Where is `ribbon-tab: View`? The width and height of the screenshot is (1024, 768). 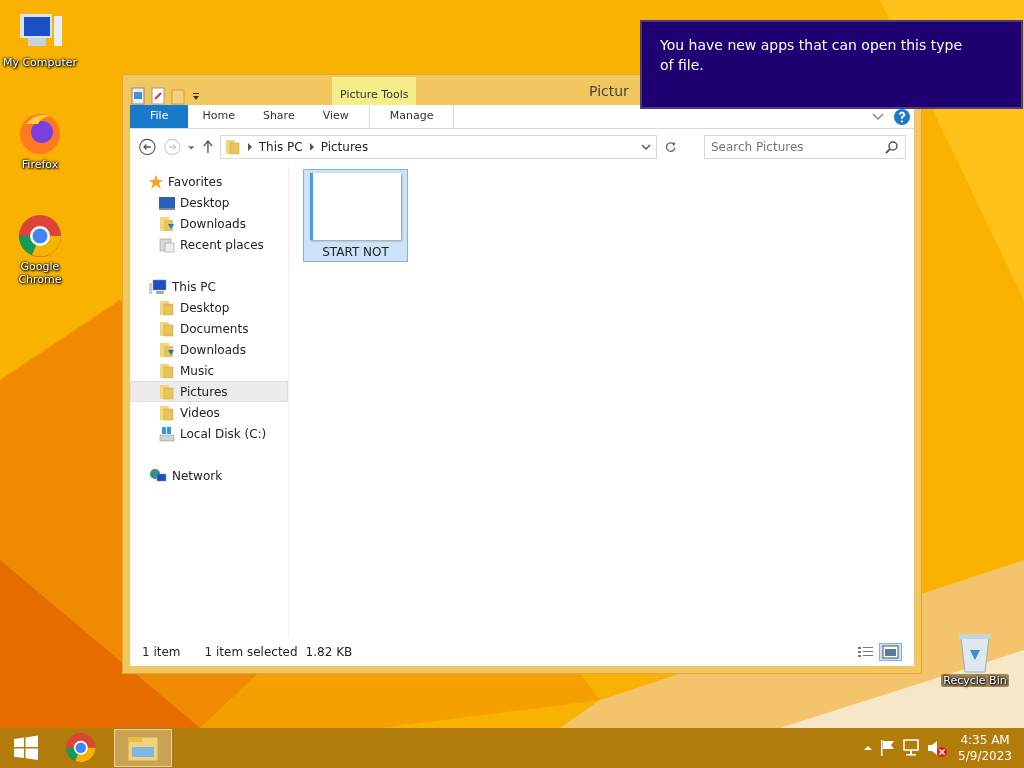 ribbon-tab: View is located at coordinates (335, 116).